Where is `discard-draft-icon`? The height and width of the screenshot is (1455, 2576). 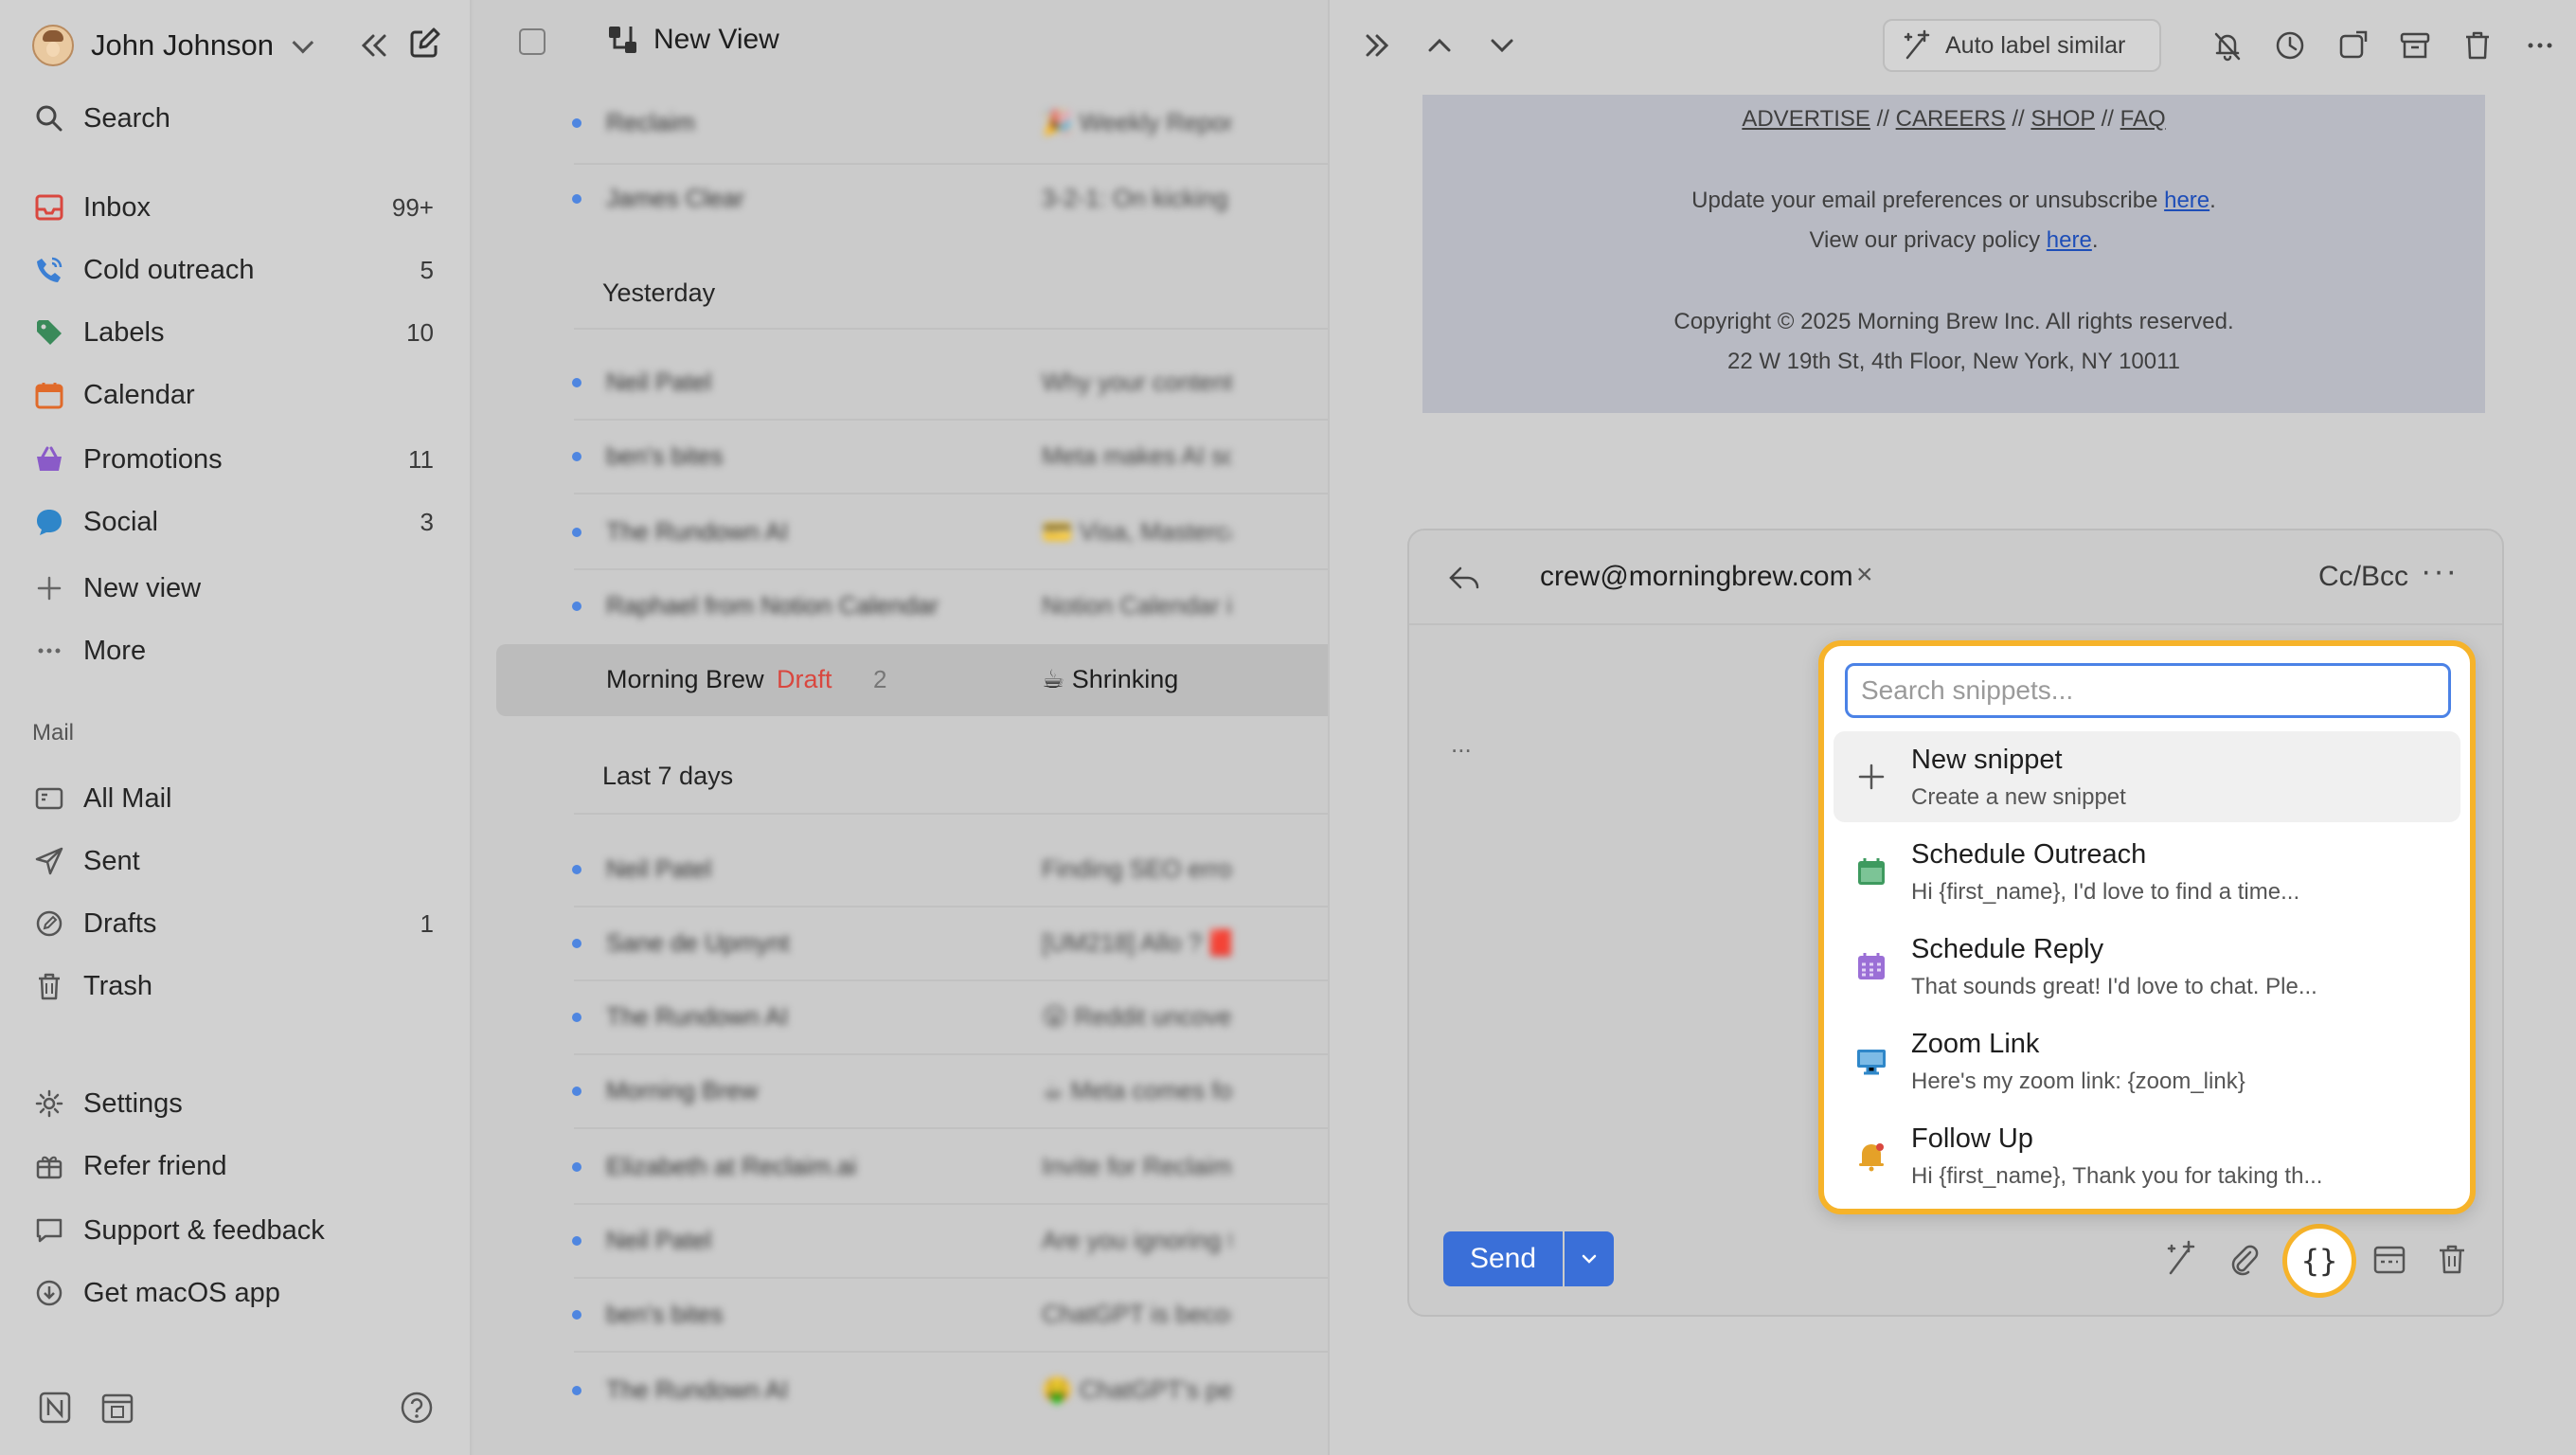
discard-draft-icon is located at coordinates (2452, 1259).